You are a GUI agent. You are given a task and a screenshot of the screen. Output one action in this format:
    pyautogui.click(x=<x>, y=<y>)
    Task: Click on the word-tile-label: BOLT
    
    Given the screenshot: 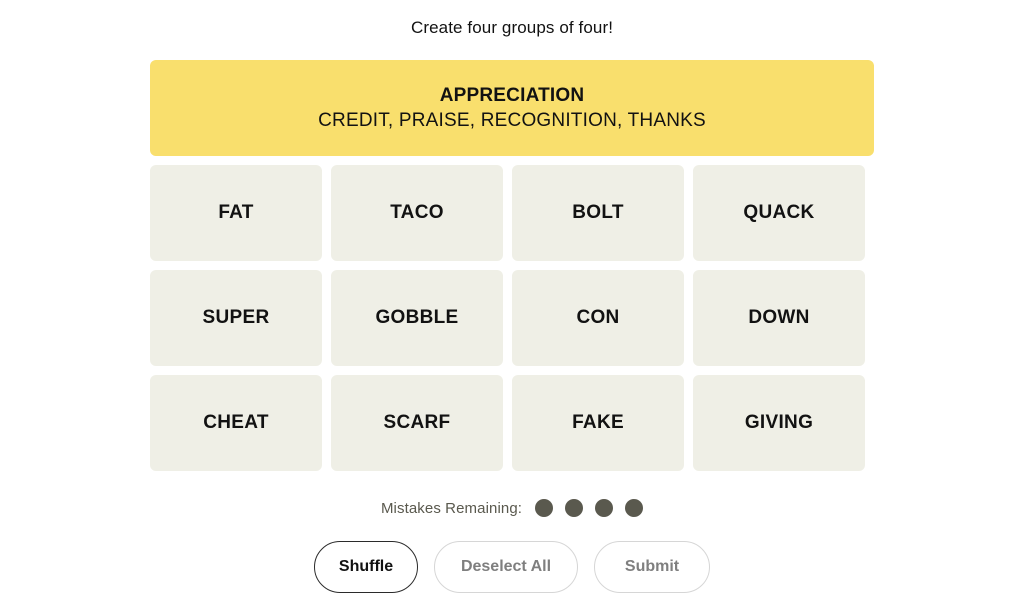 What is the action you would take?
    pyautogui.click(x=598, y=212)
    